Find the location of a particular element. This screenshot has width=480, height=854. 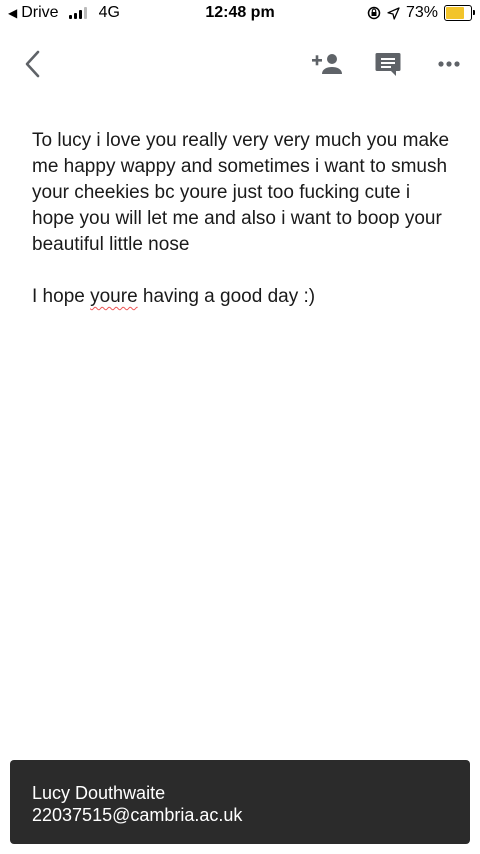

document-toolbar is located at coordinates (240, 64).